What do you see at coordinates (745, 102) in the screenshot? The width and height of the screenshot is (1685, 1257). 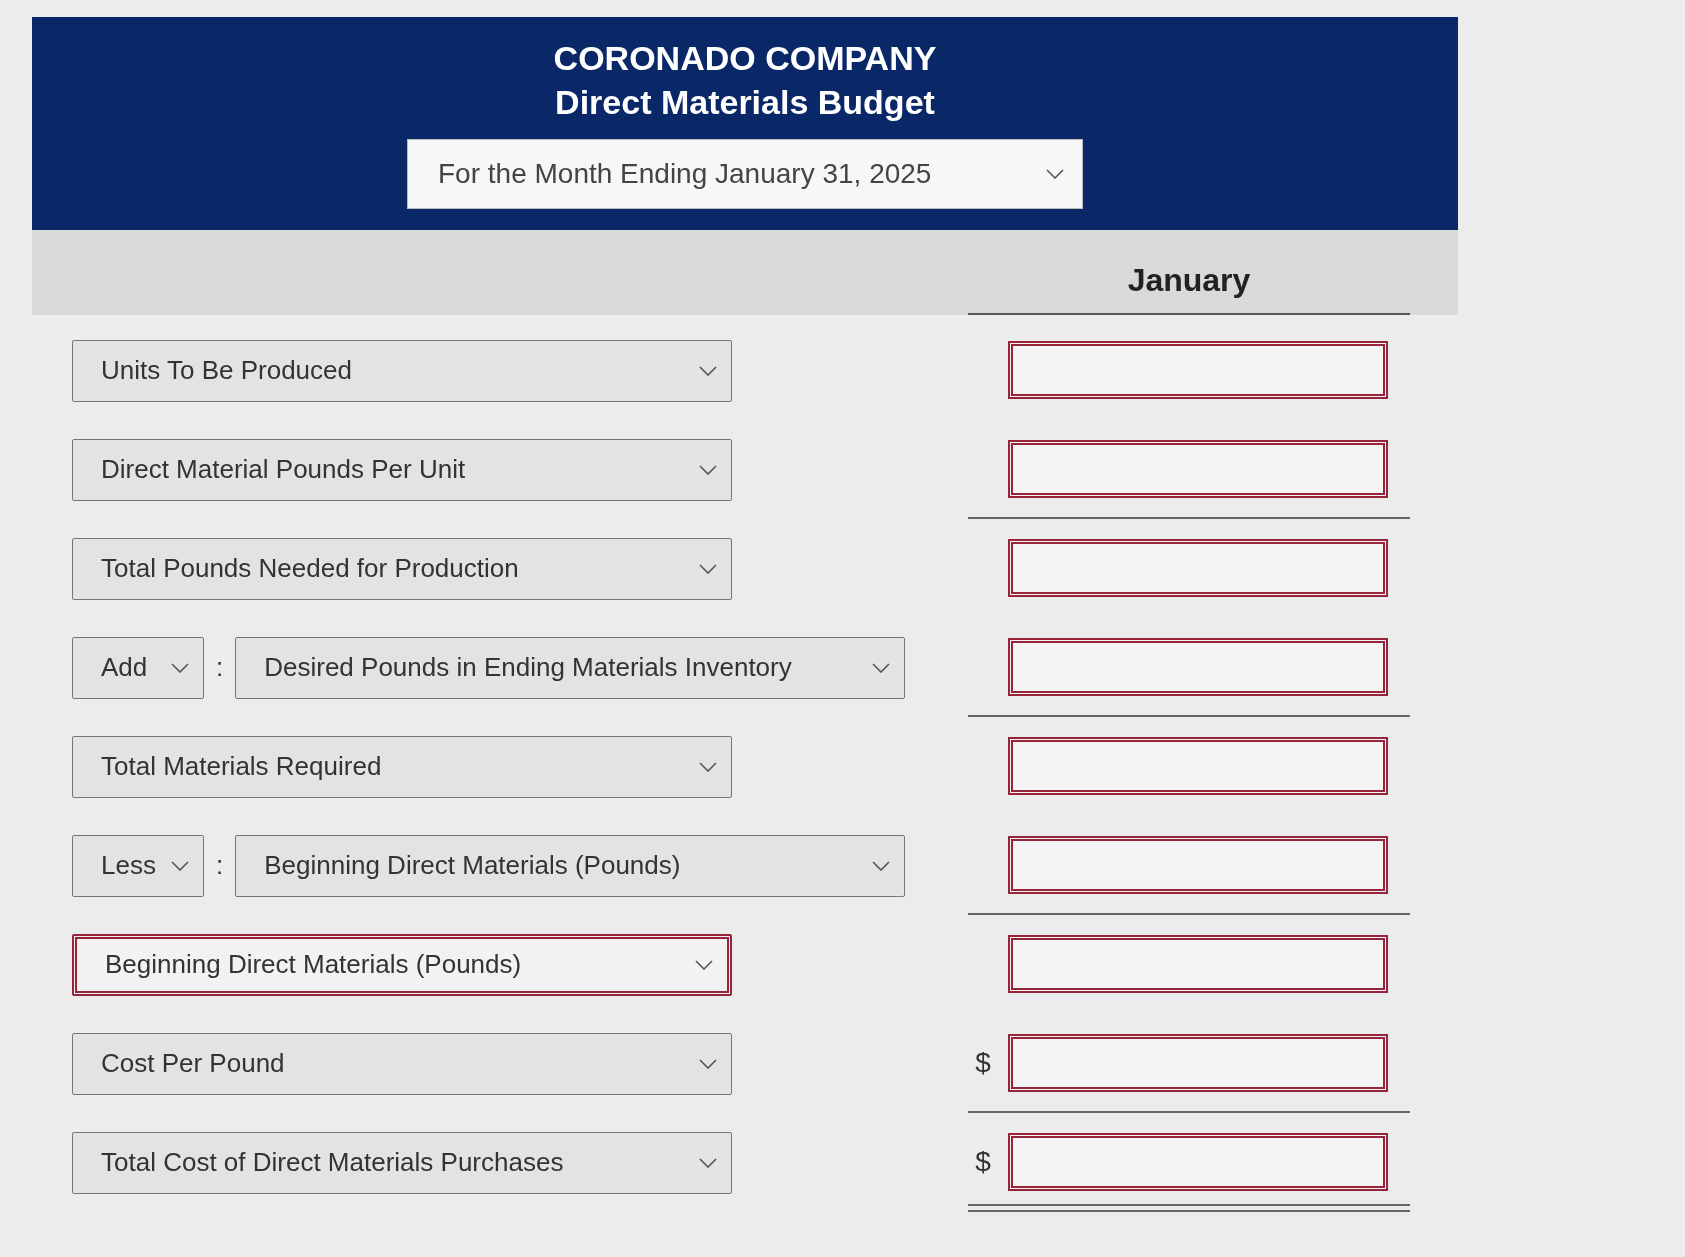 I see `budget-title: Direct Materials Budget` at bounding box center [745, 102].